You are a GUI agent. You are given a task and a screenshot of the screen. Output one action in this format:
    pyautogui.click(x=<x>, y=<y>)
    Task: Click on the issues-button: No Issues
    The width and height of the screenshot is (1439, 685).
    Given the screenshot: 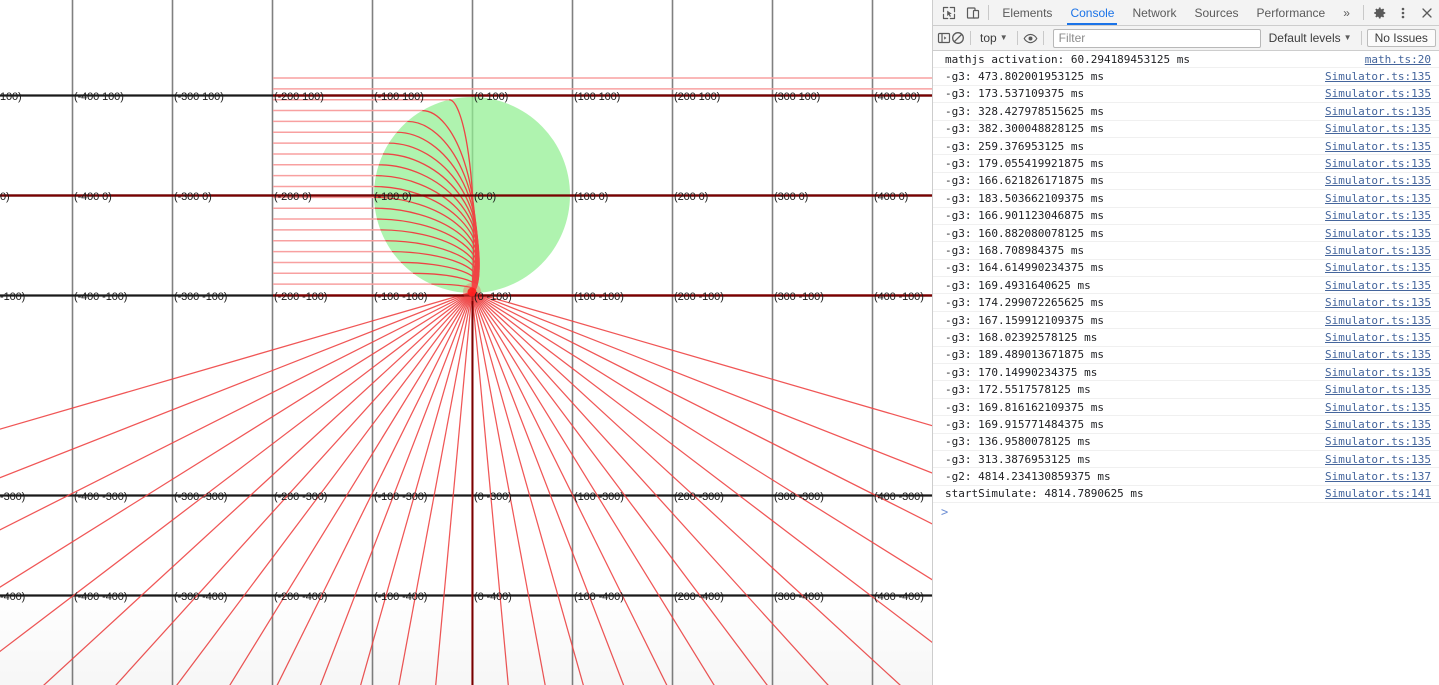 What is the action you would take?
    pyautogui.click(x=1401, y=38)
    